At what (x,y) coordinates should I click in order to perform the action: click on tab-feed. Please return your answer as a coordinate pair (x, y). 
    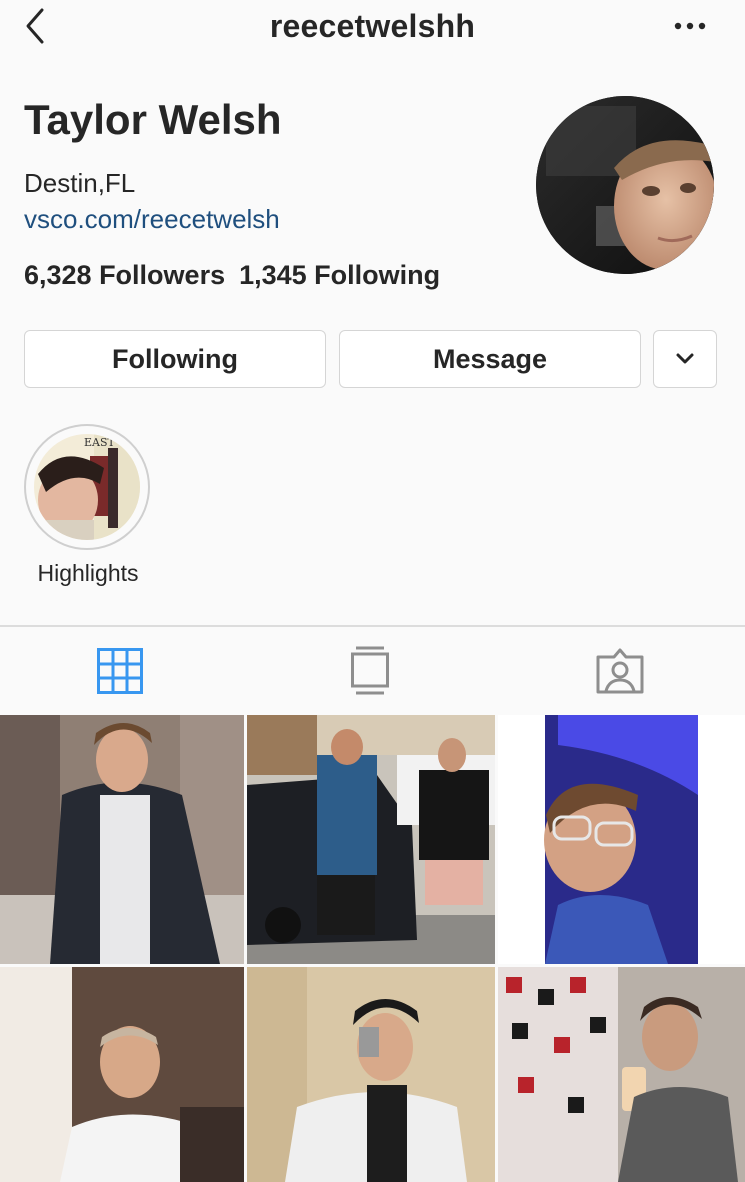
    Looking at the image, I should click on (370, 671).